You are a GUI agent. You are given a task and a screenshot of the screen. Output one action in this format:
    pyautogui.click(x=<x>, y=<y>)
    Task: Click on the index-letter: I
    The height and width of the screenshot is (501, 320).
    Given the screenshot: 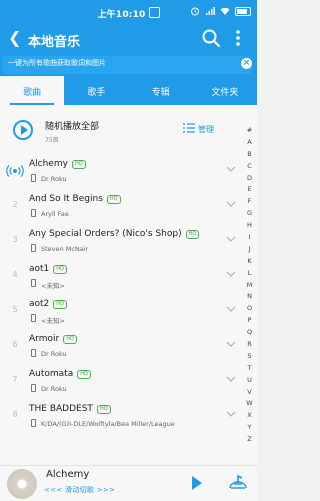 What is the action you would take?
    pyautogui.click(x=249, y=238)
    